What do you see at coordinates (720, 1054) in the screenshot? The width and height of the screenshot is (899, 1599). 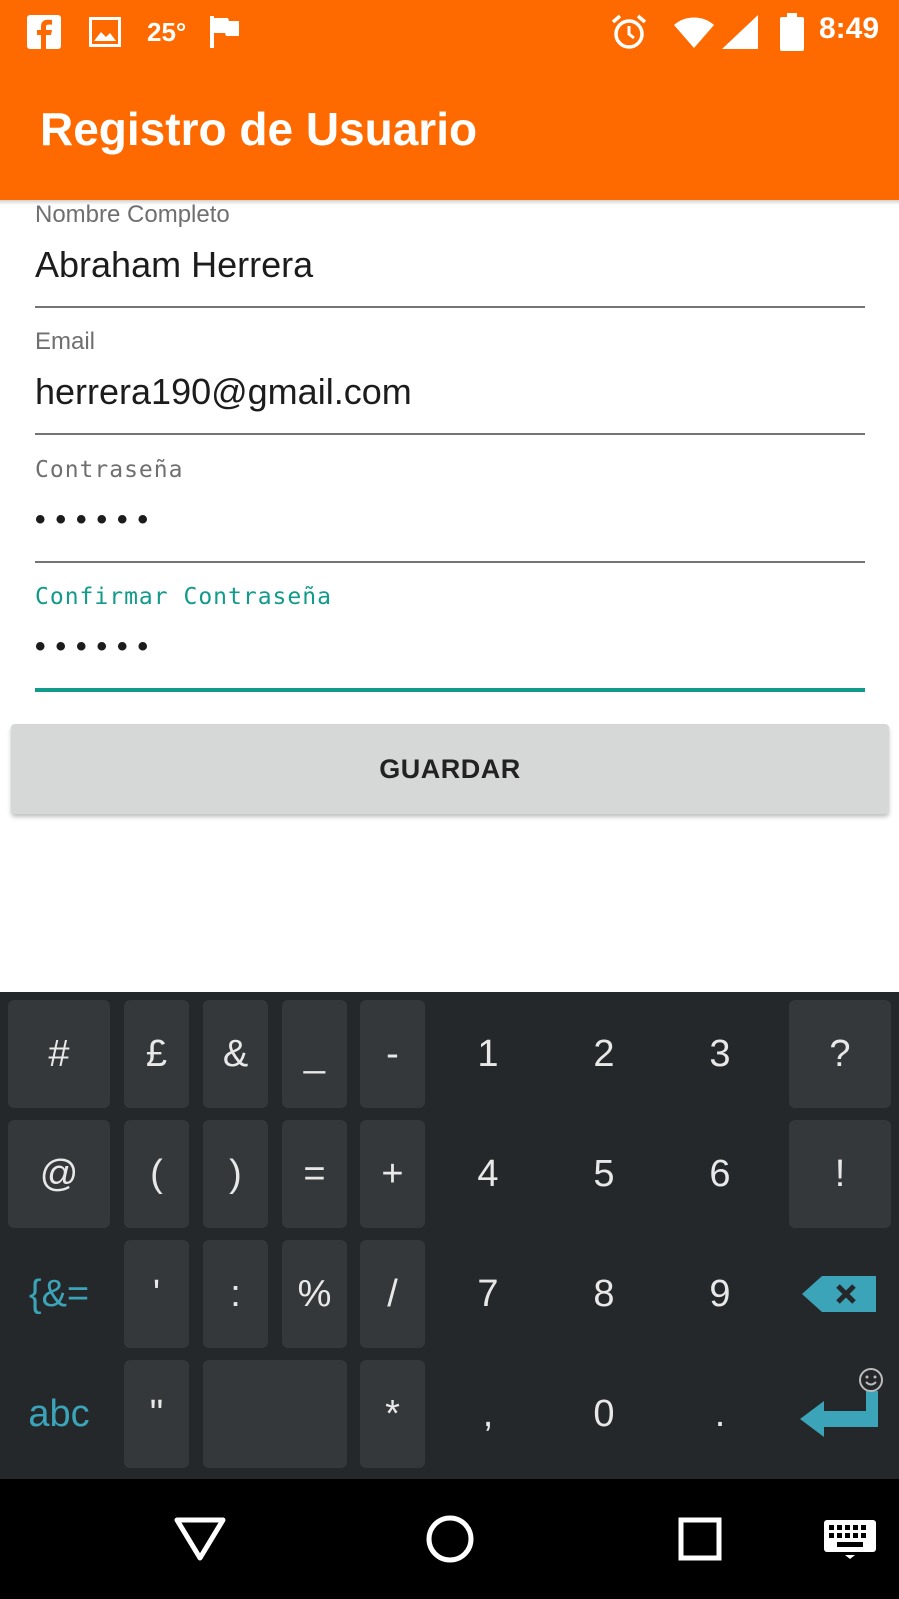 I see `key-3: 3` at bounding box center [720, 1054].